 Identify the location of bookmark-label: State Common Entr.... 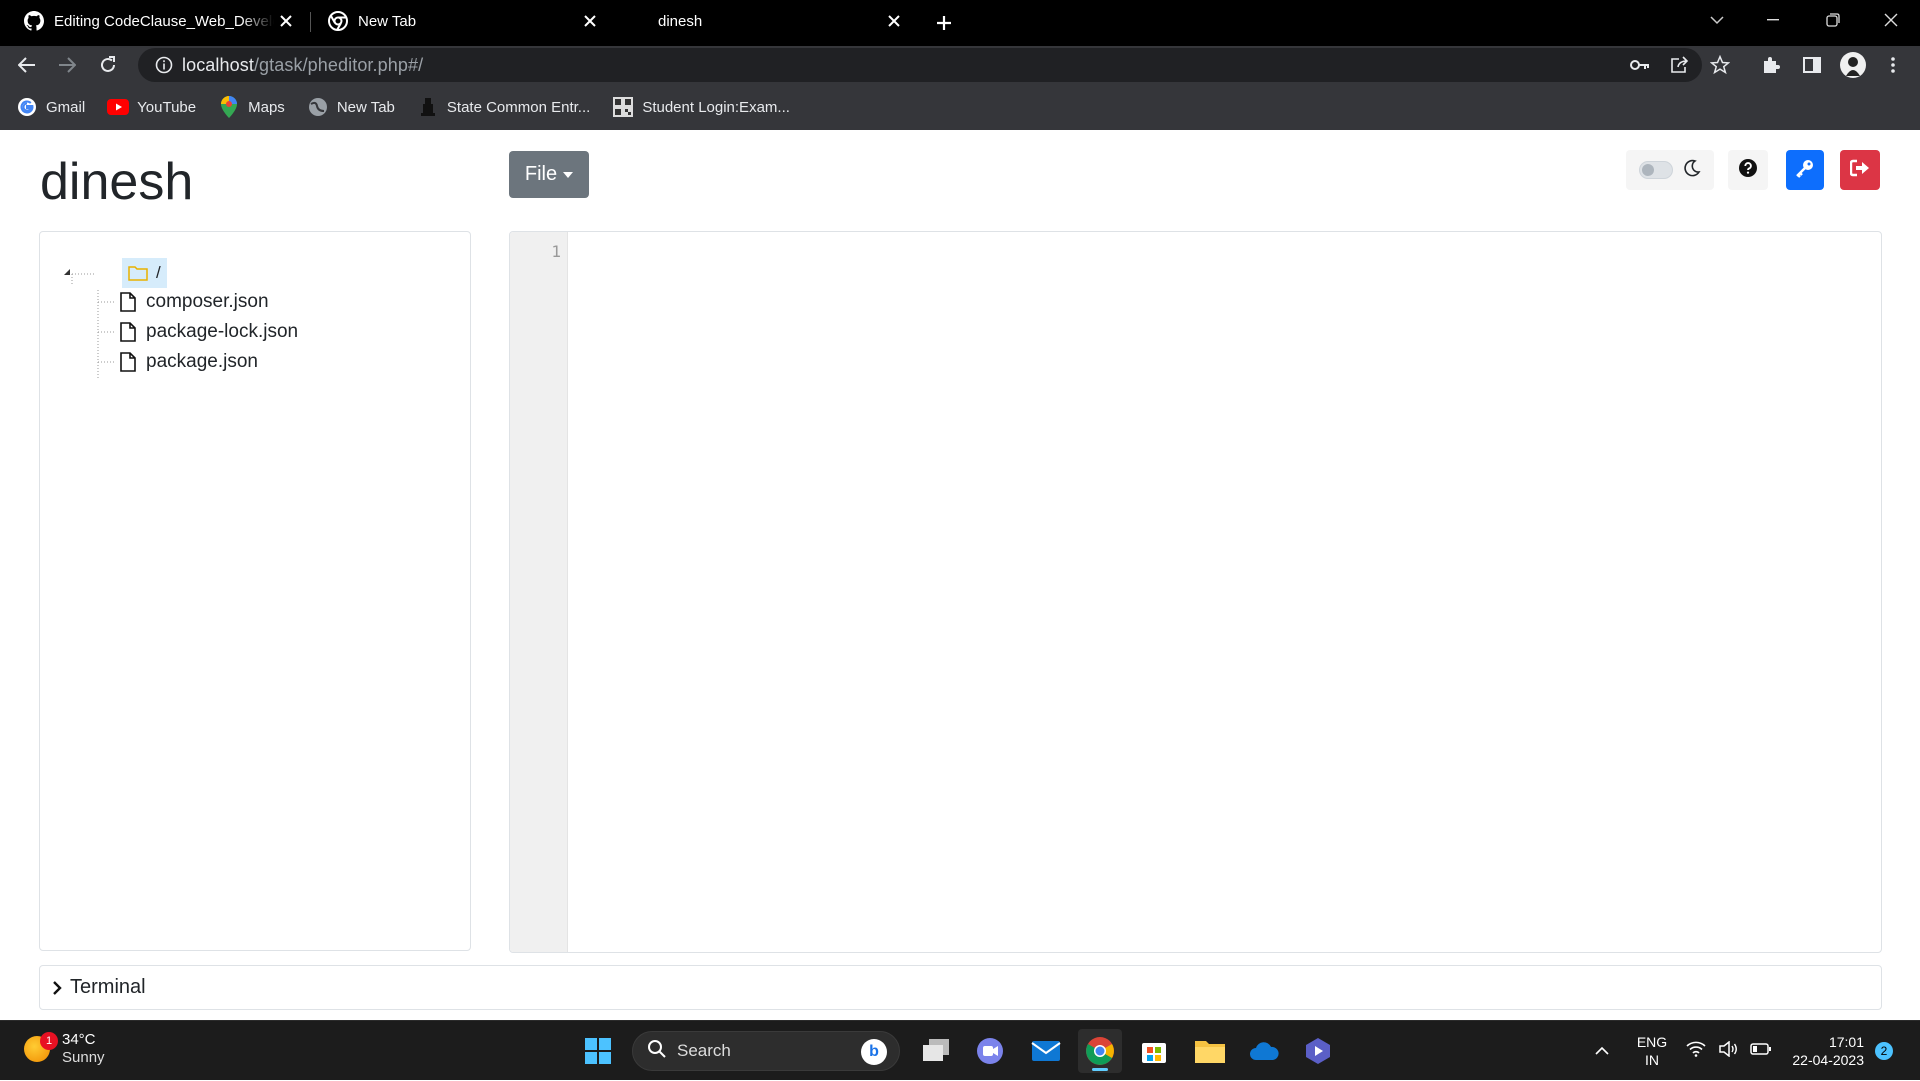
(518, 107).